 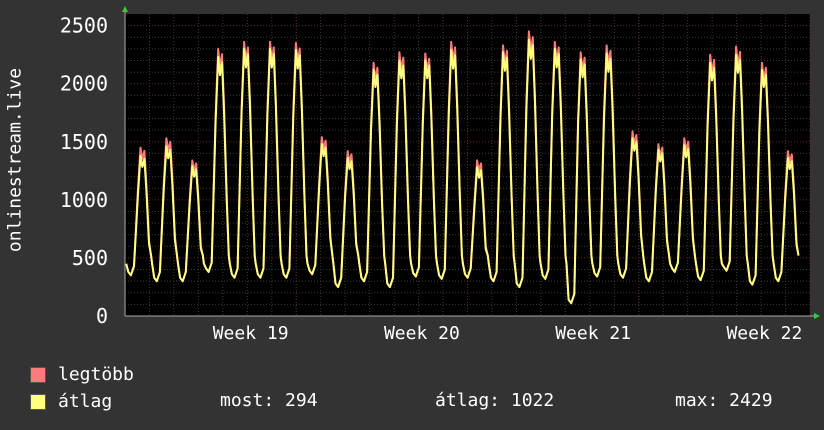 I want to click on x-tick-label: Week 19, so click(x=251, y=333).